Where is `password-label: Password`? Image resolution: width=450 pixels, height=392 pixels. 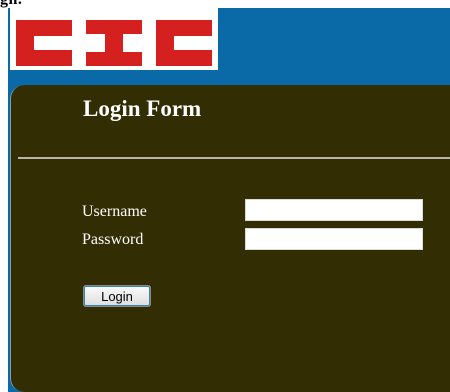 password-label: Password is located at coordinates (113, 239).